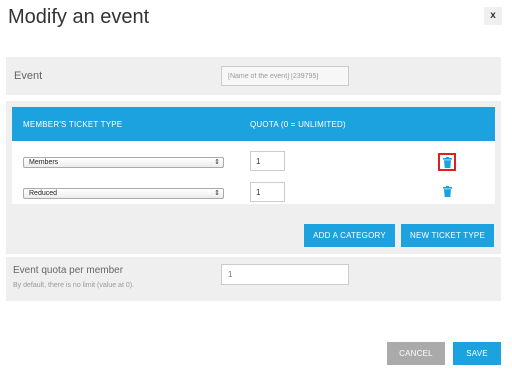  What do you see at coordinates (298, 124) in the screenshot?
I see `column-header-quota: QUOTA (0 = UNLIMITED)` at bounding box center [298, 124].